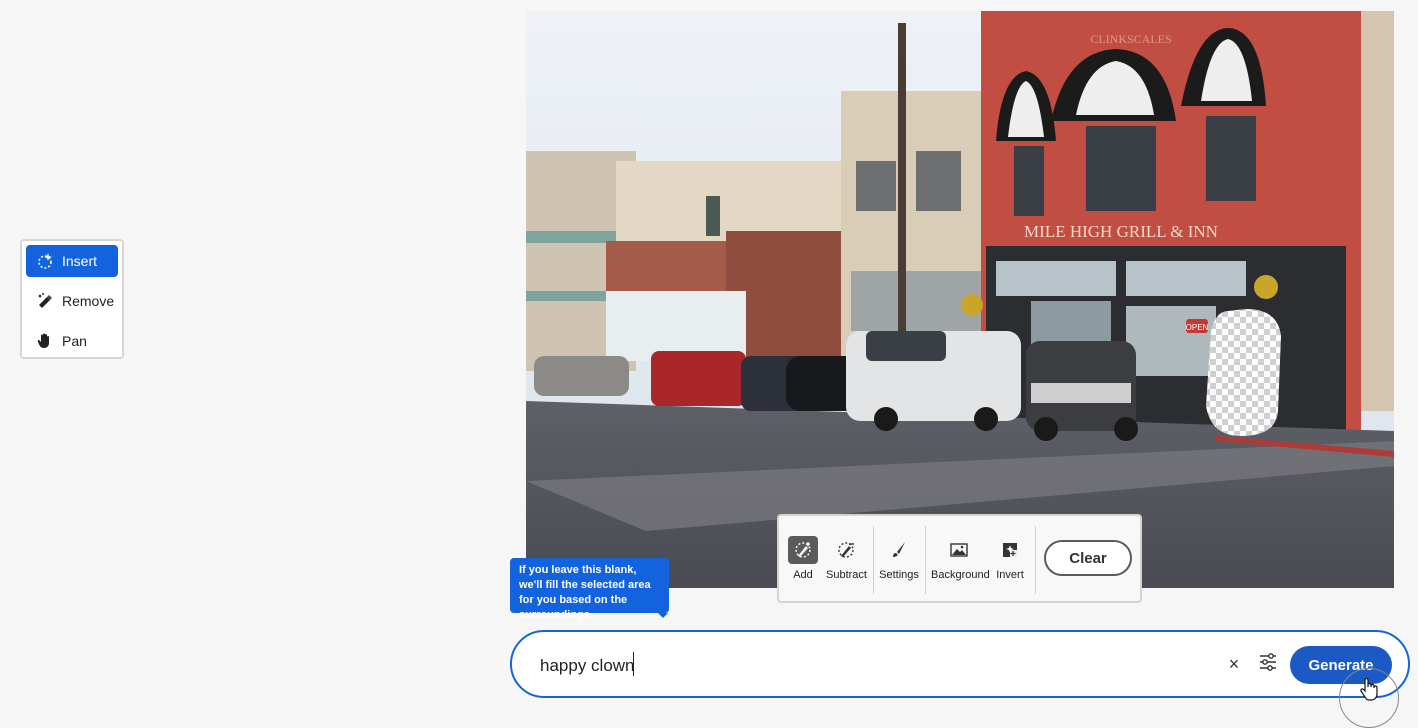 This screenshot has height=728, width=1418. I want to click on tool-remove-label: Remove, so click(88, 301).